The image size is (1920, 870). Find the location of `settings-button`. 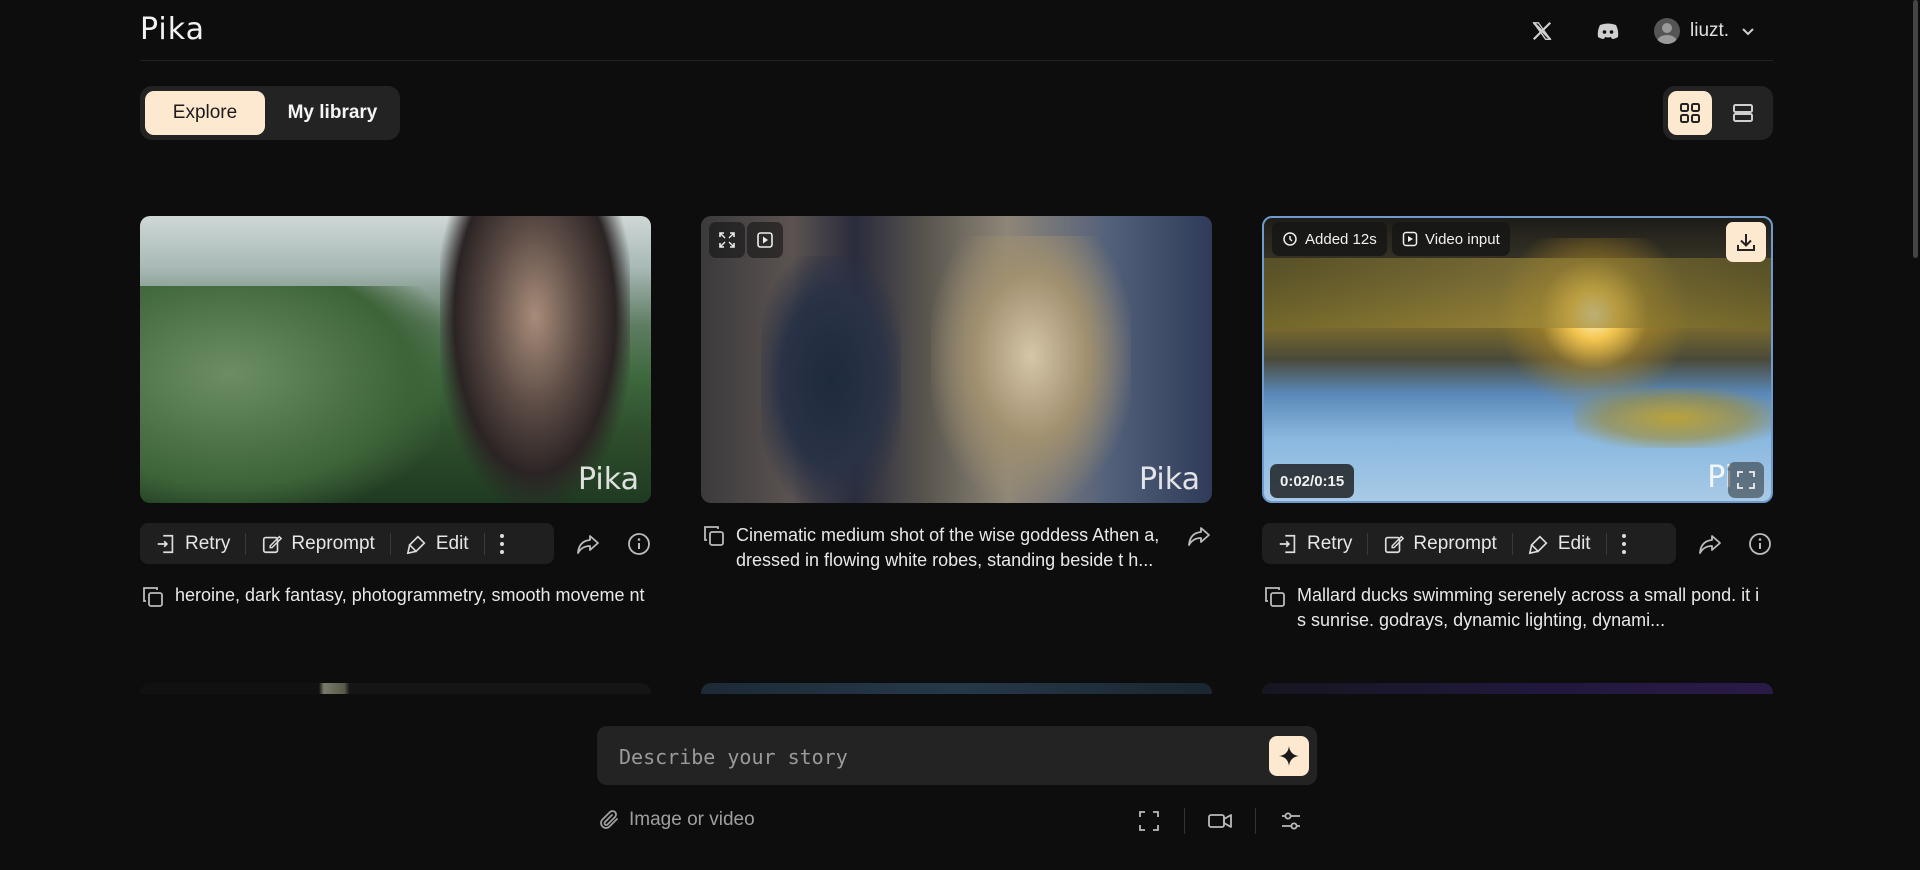

settings-button is located at coordinates (1291, 821).